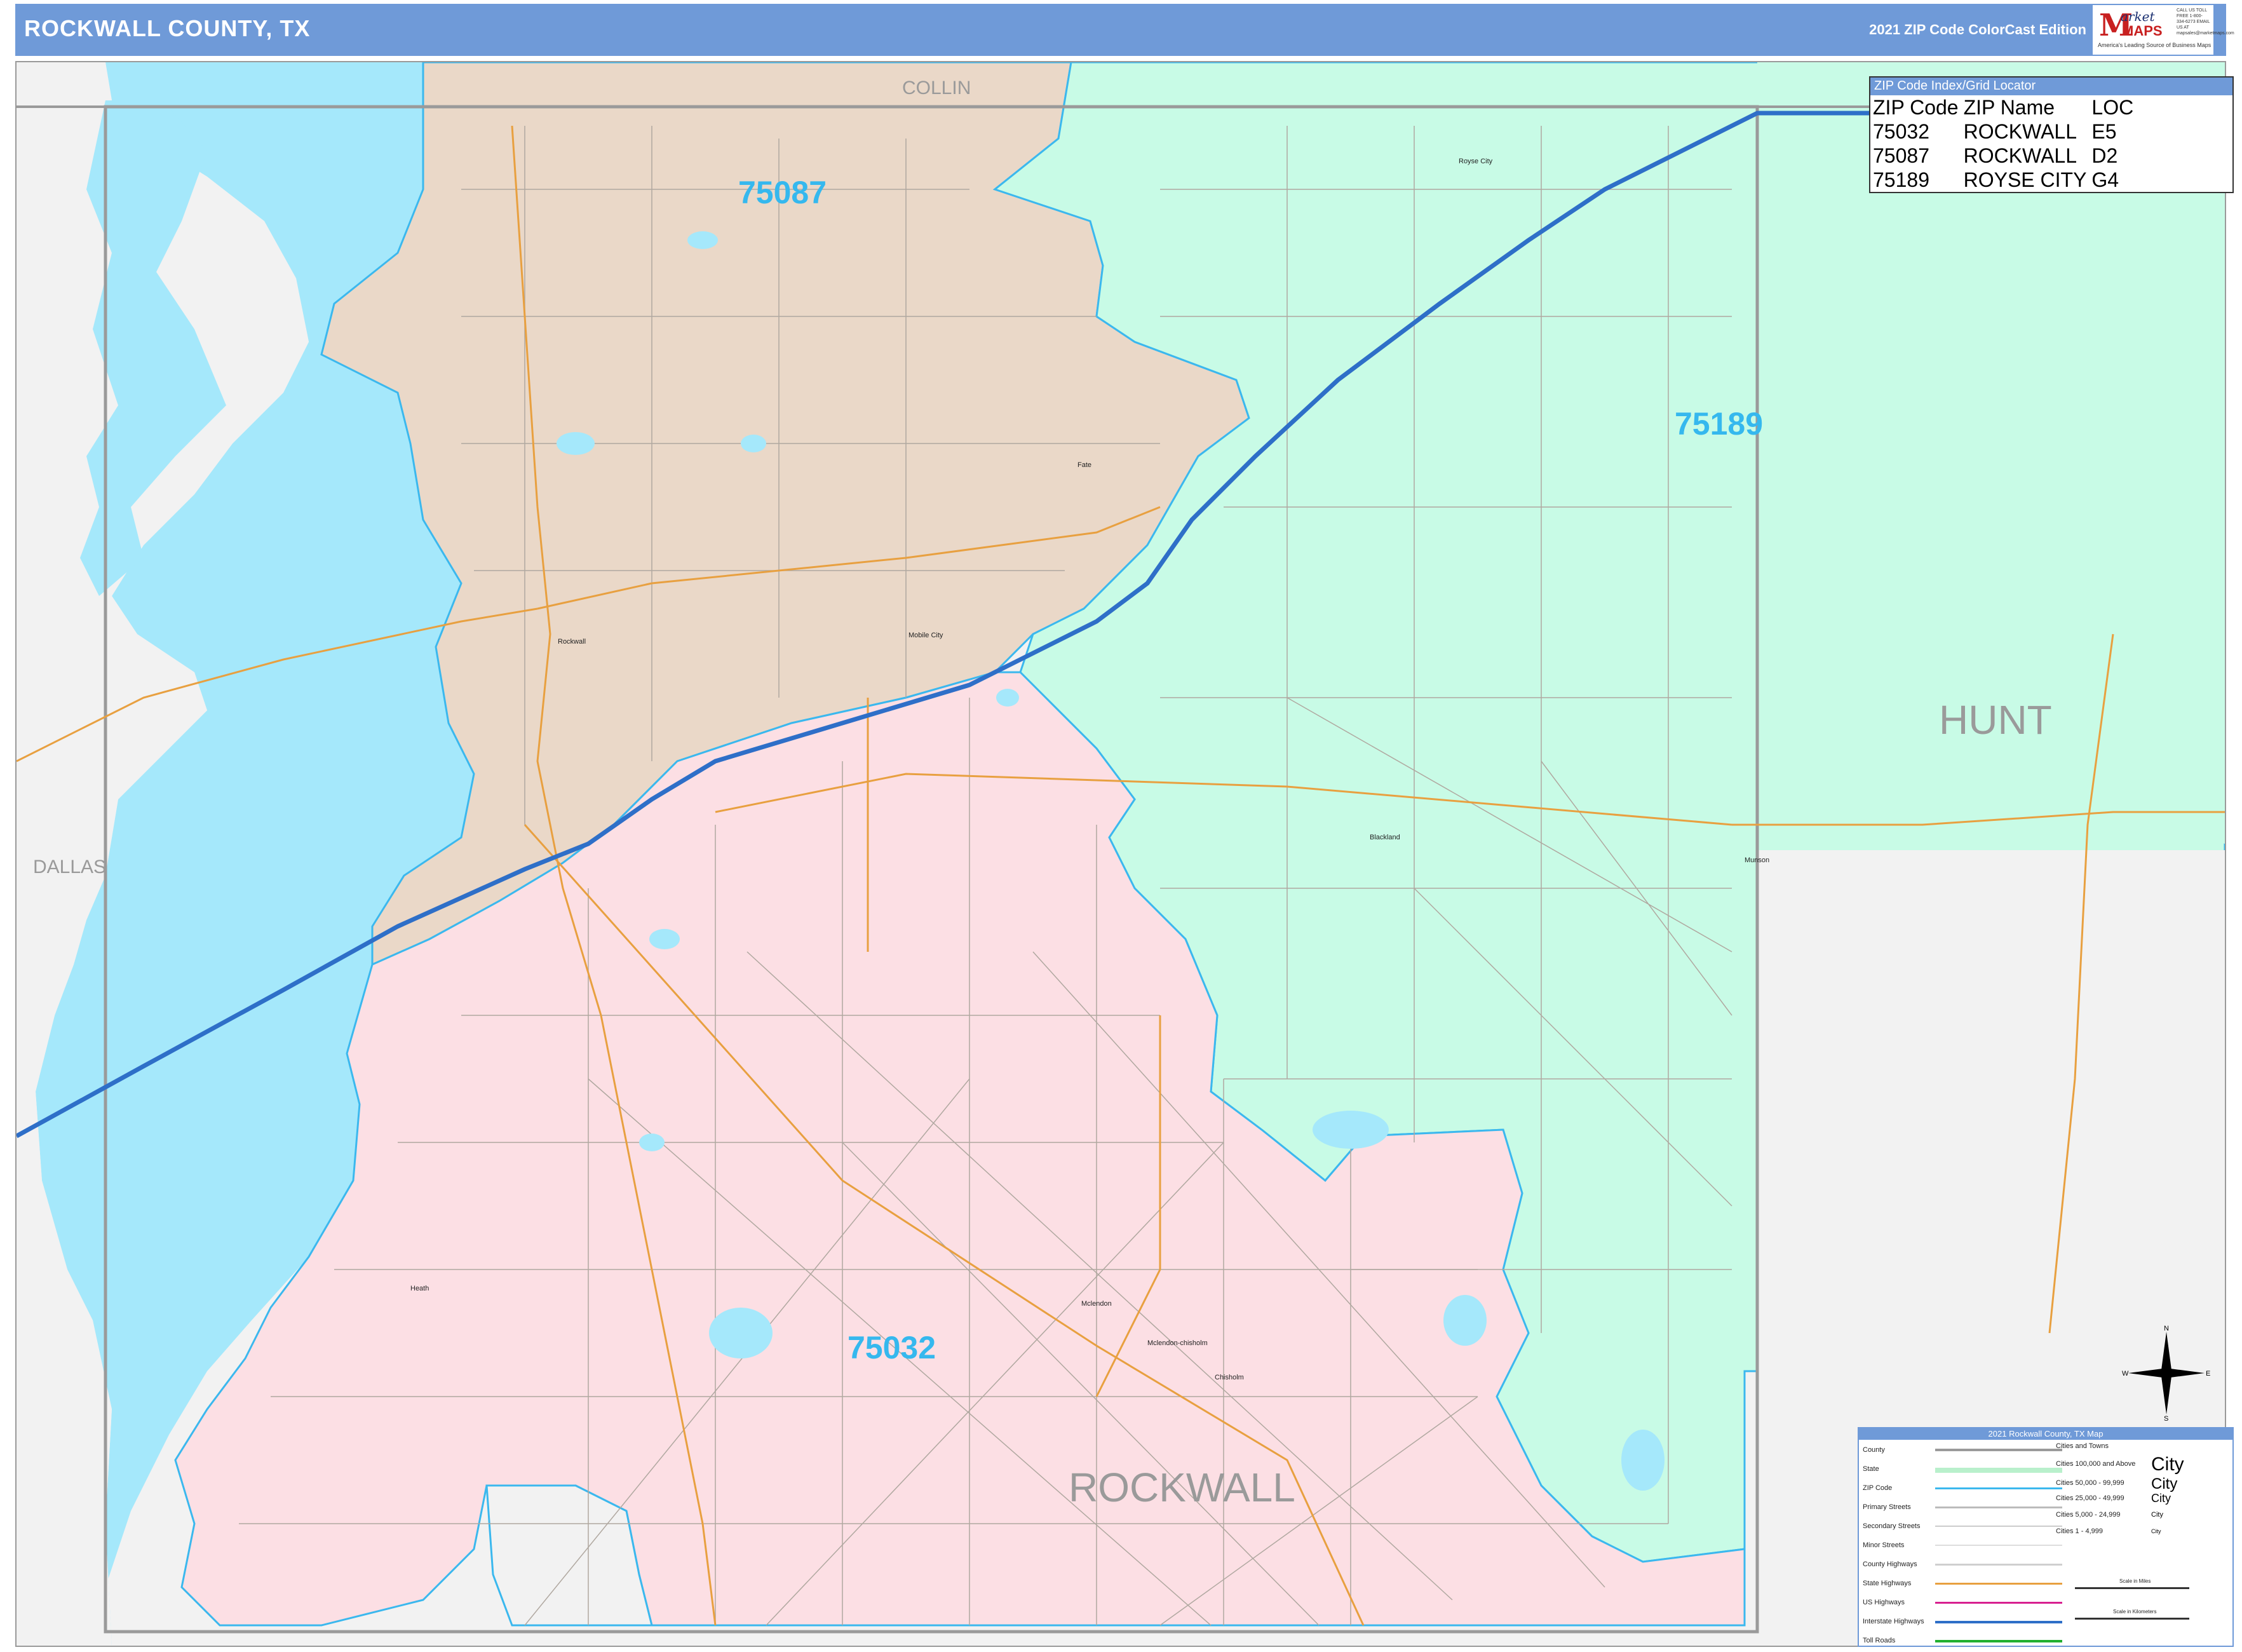 This screenshot has height=1652, width=2242. I want to click on legend-symbol-county-hwy, so click(1998, 1565).